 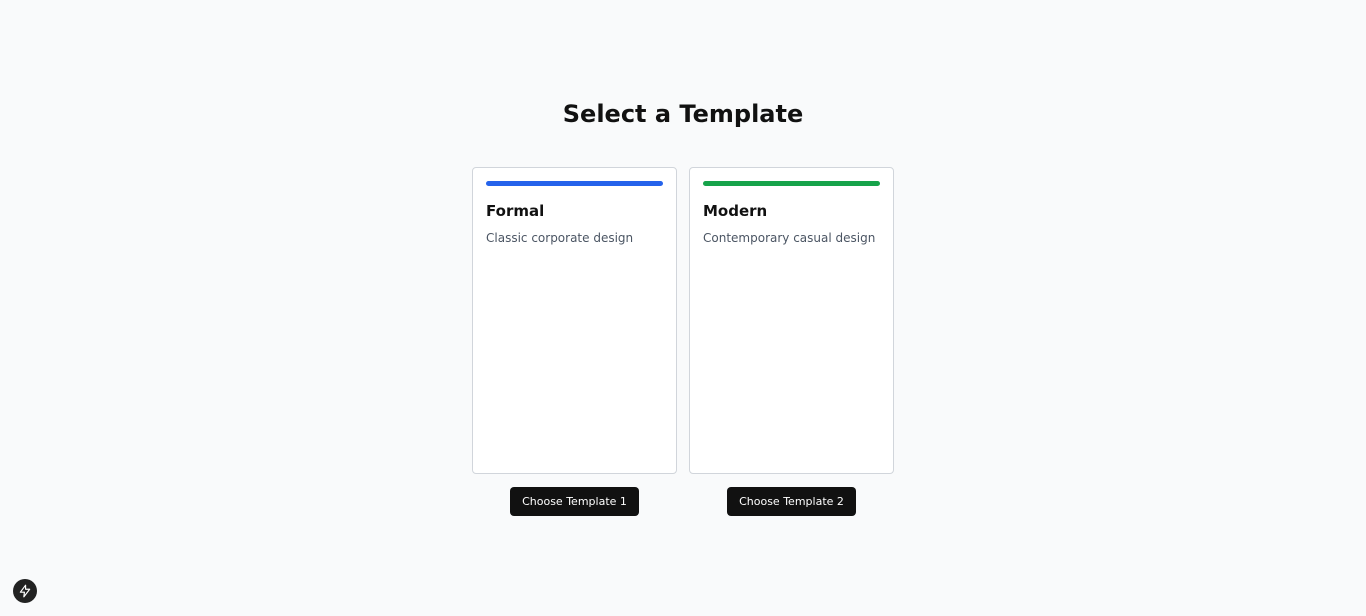 What do you see at coordinates (735, 211) in the screenshot?
I see `template-name: Modern` at bounding box center [735, 211].